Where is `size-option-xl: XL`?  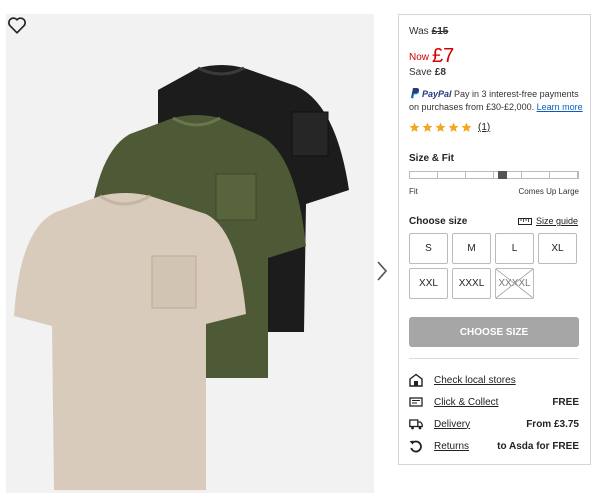
size-option-xl: XL is located at coordinates (557, 248).